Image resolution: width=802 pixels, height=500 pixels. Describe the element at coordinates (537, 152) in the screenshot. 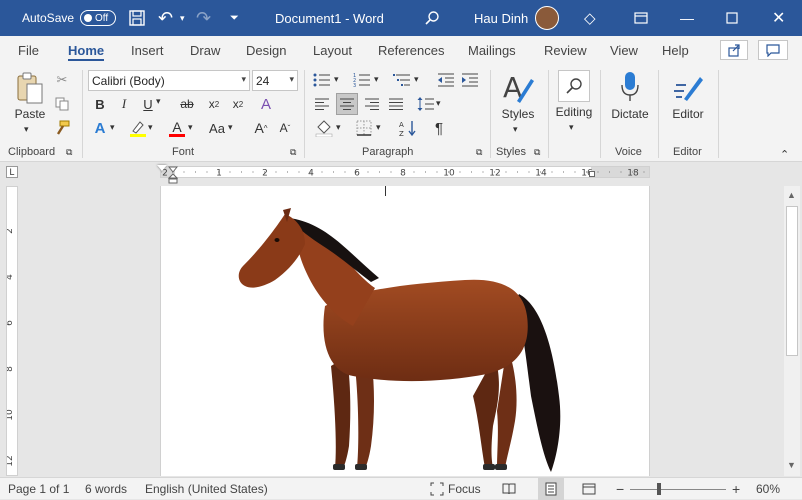

I see `styles-launcher-icon: ⧉` at that location.